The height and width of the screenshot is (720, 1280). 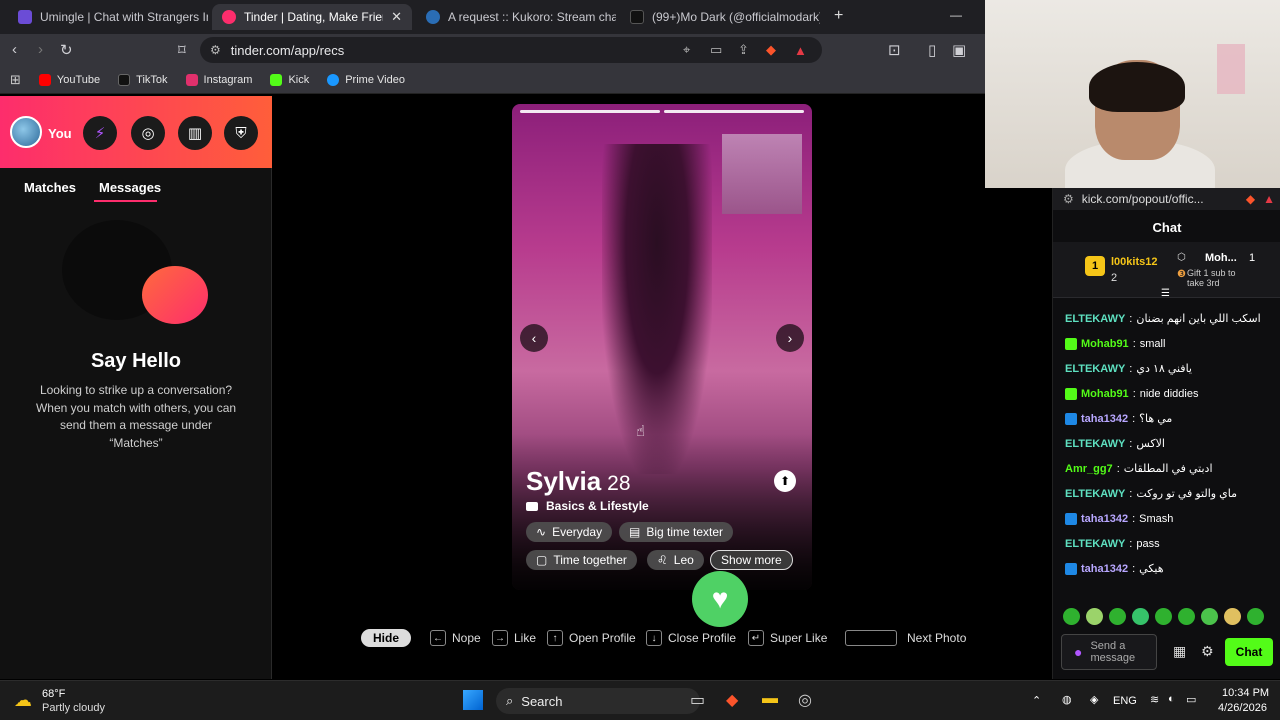 What do you see at coordinates (956, 15) in the screenshot?
I see `minimize-button: —` at bounding box center [956, 15].